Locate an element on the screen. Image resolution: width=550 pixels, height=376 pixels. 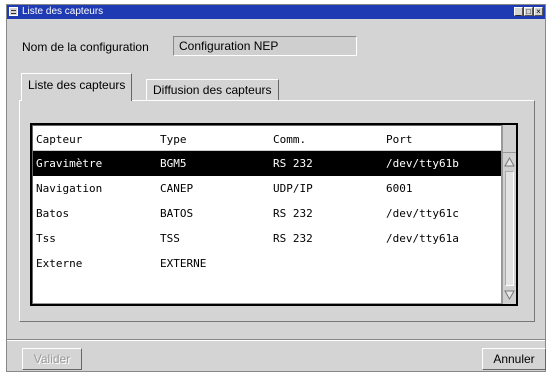
table-row: Navigation CANEP UDP/IP 6001 is located at coordinates (267, 188).